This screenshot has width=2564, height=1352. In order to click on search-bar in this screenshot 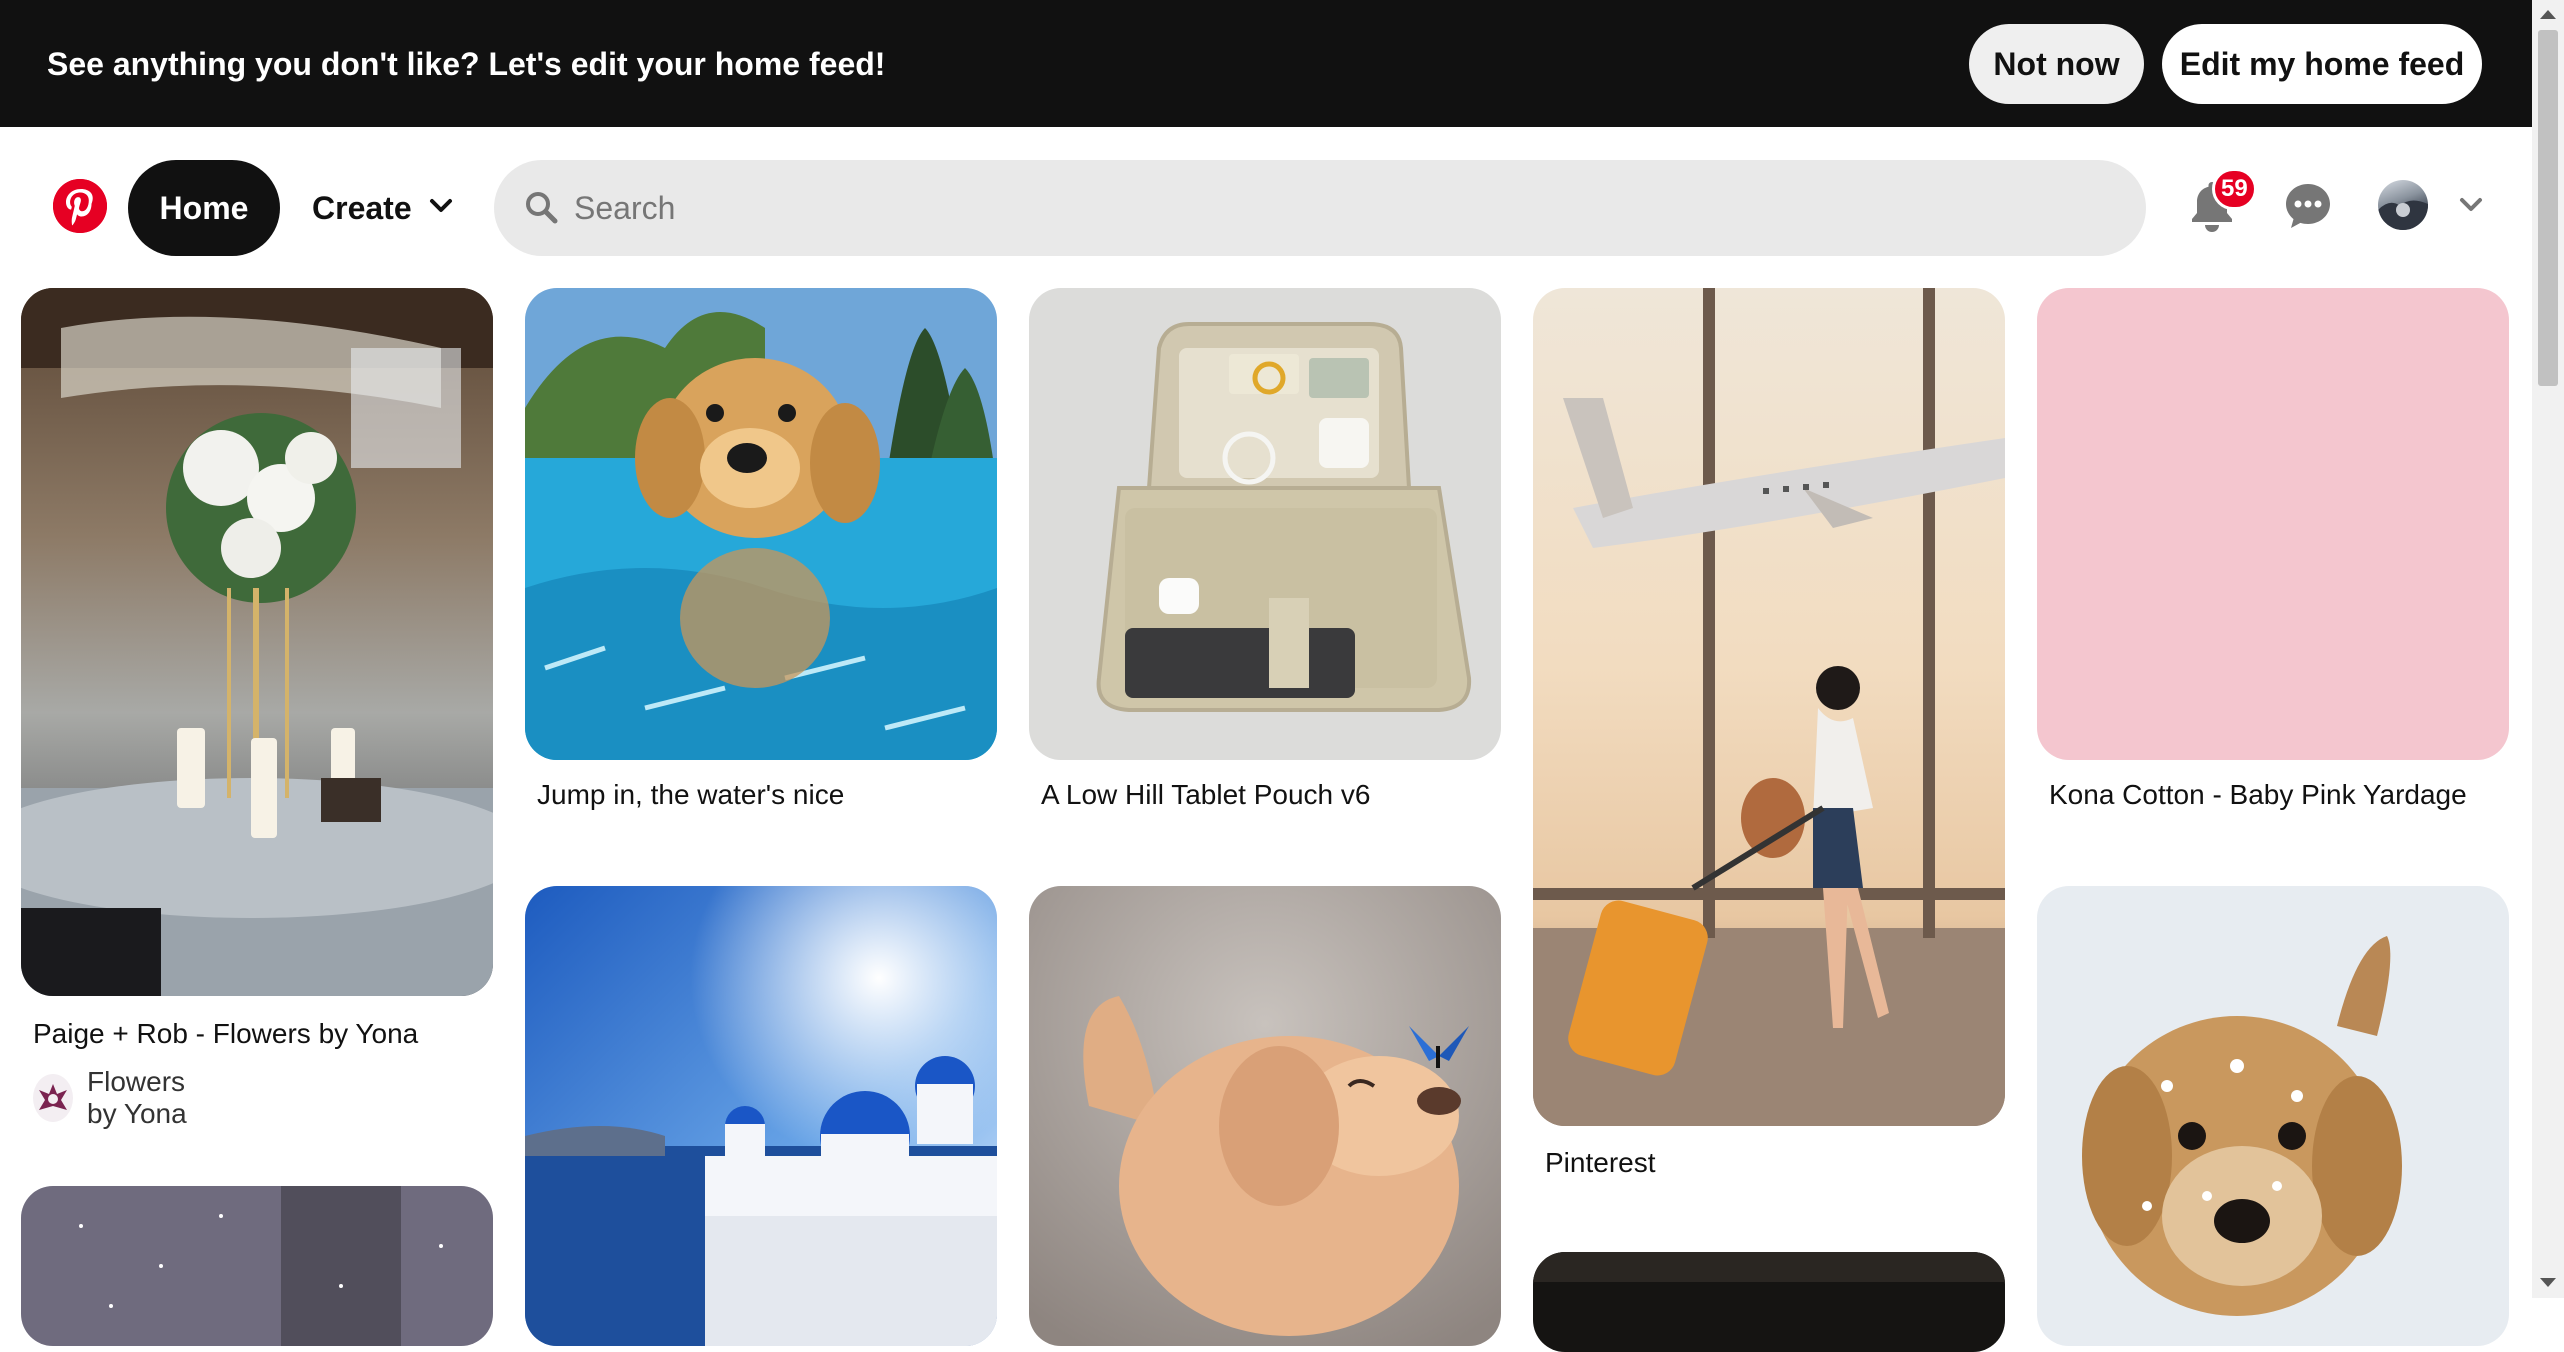, I will do `click(1320, 208)`.